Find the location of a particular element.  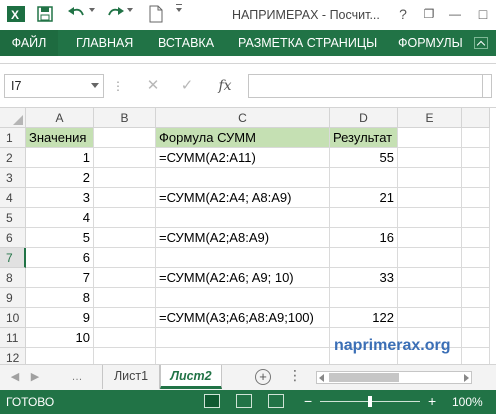

cell-c4: =СУММ(A2:A4; A8:A9) is located at coordinates (243, 198).